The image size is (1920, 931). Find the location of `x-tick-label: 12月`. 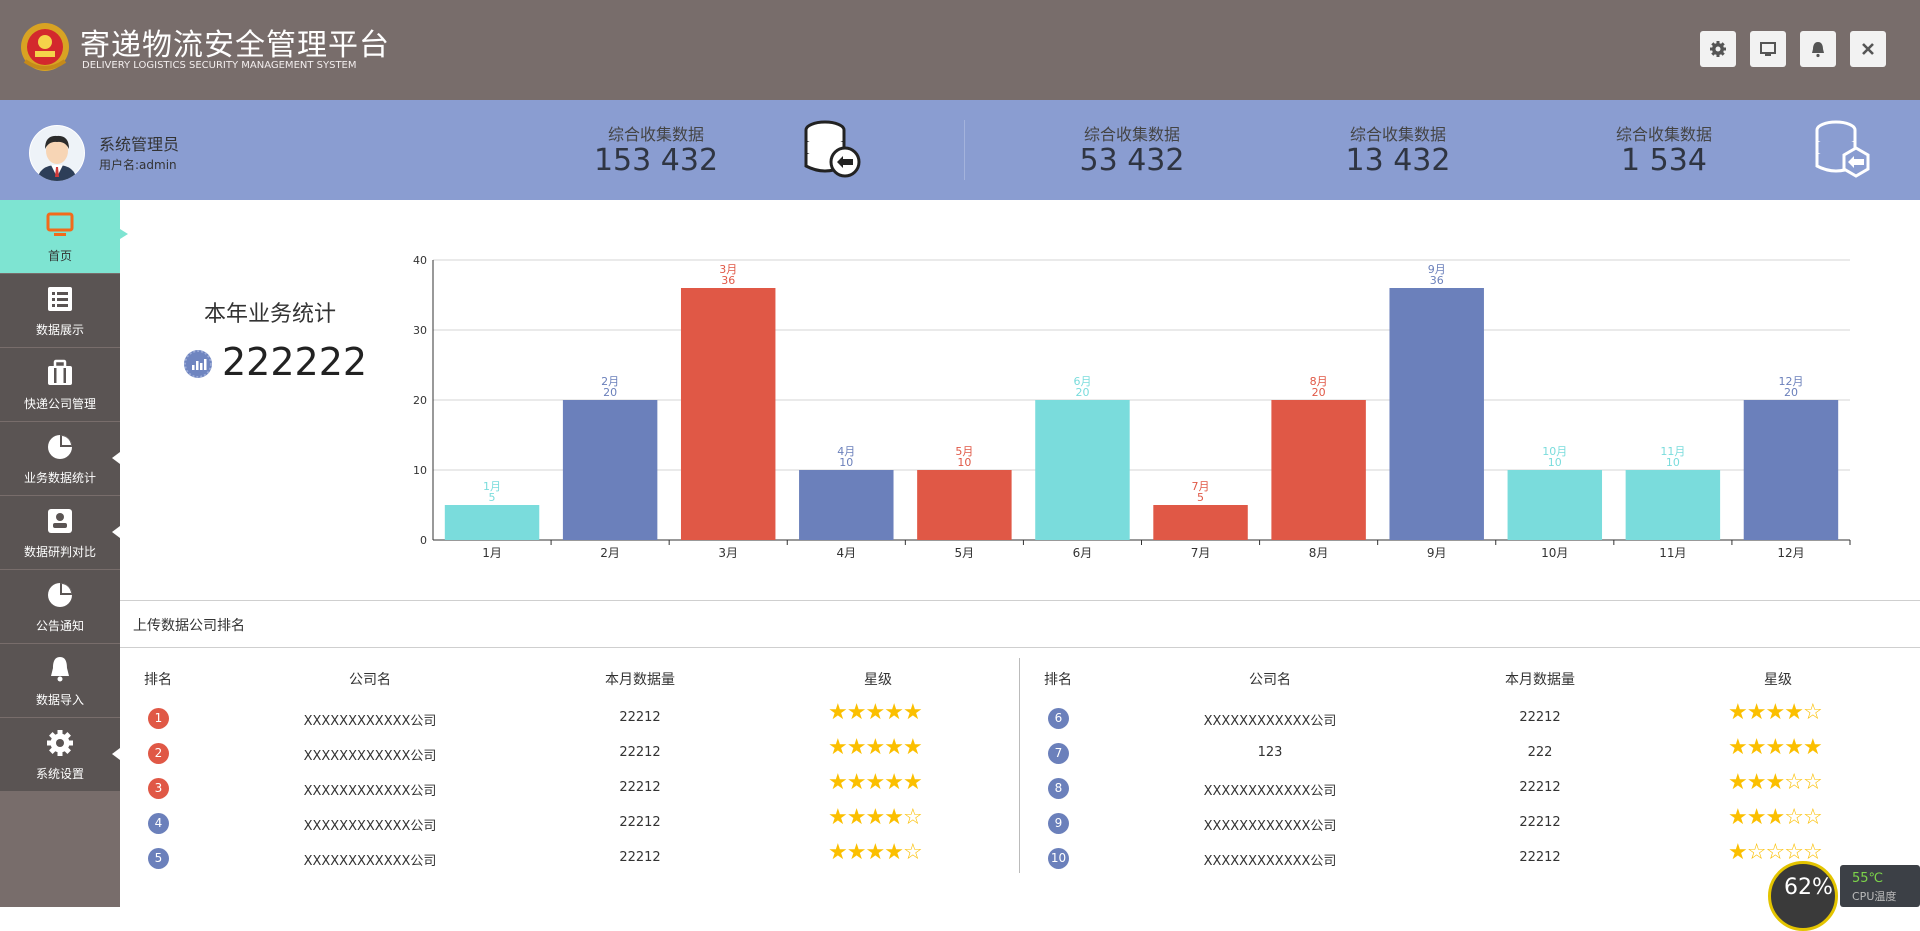

x-tick-label: 12月 is located at coordinates (1790, 553).